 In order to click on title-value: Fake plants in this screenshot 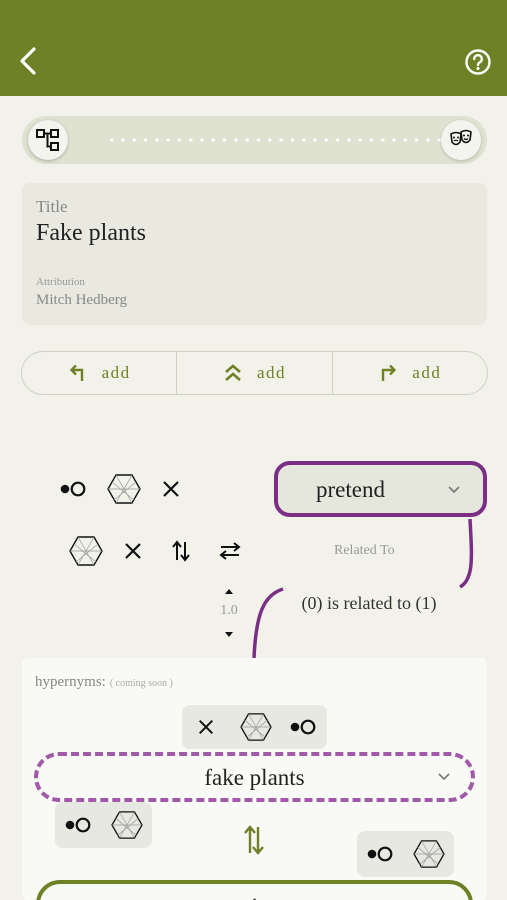, I will do `click(91, 233)`.